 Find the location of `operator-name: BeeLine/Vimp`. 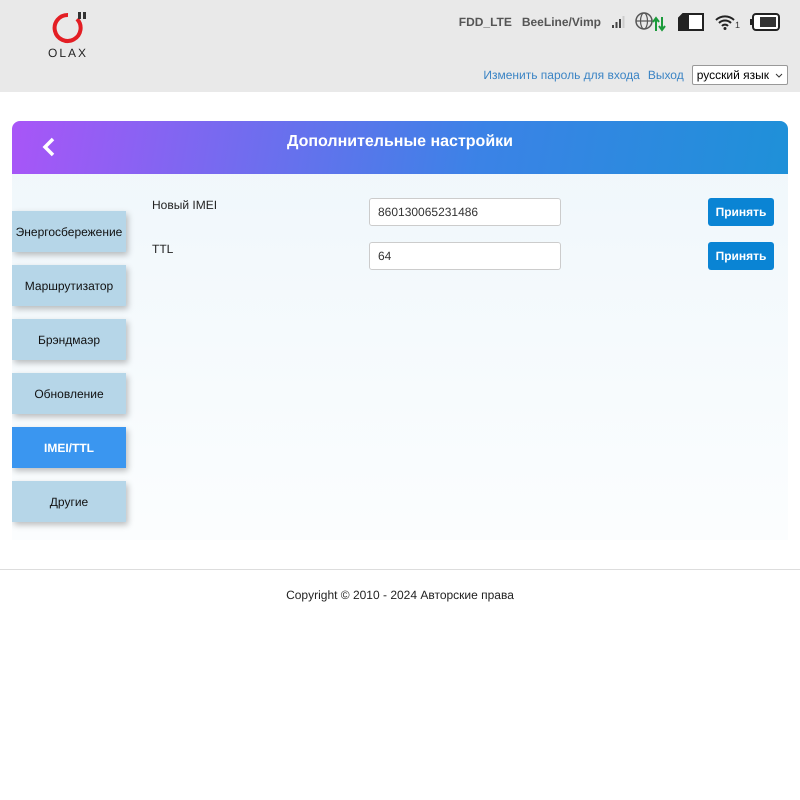

operator-name: BeeLine/Vimp is located at coordinates (561, 22).